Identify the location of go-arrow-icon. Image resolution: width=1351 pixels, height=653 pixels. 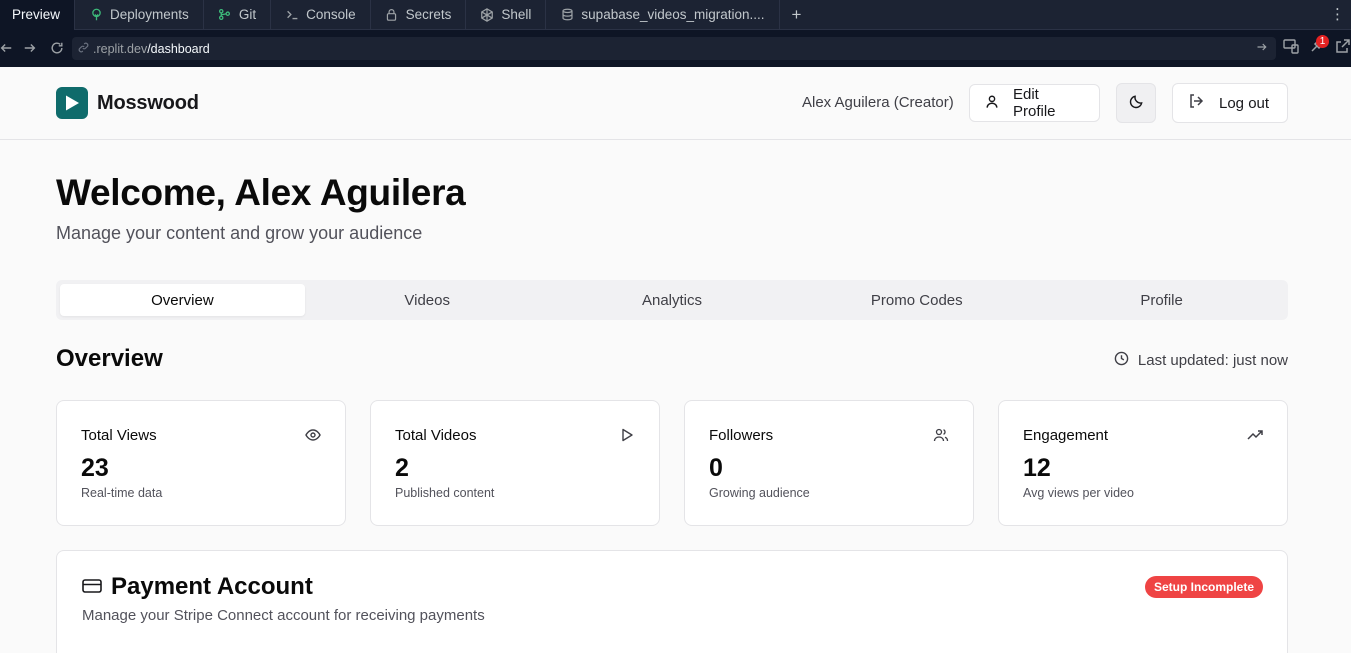
(1262, 48).